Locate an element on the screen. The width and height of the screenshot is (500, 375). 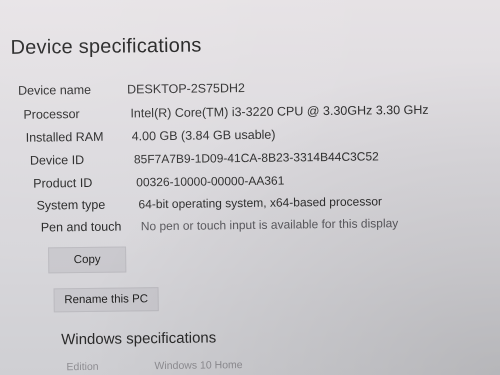
rename-pc-button: Rename this PC is located at coordinates (106, 300).